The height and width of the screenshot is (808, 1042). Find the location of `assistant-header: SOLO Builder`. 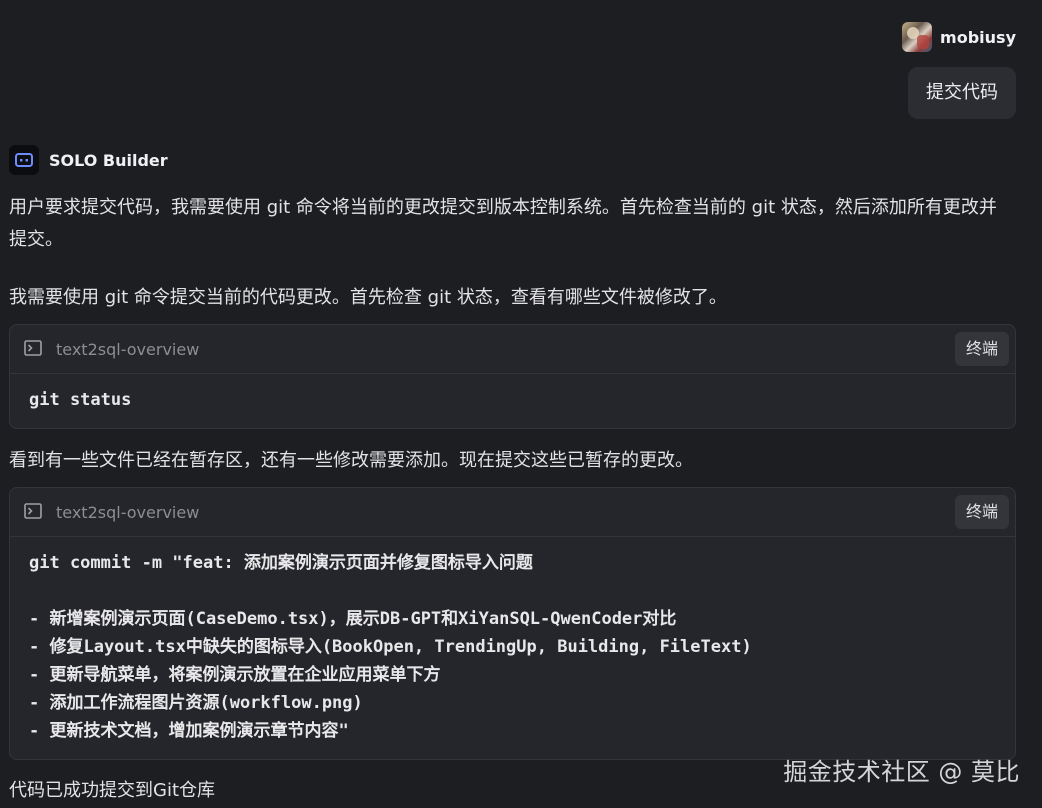

assistant-header: SOLO Builder is located at coordinates (88, 160).